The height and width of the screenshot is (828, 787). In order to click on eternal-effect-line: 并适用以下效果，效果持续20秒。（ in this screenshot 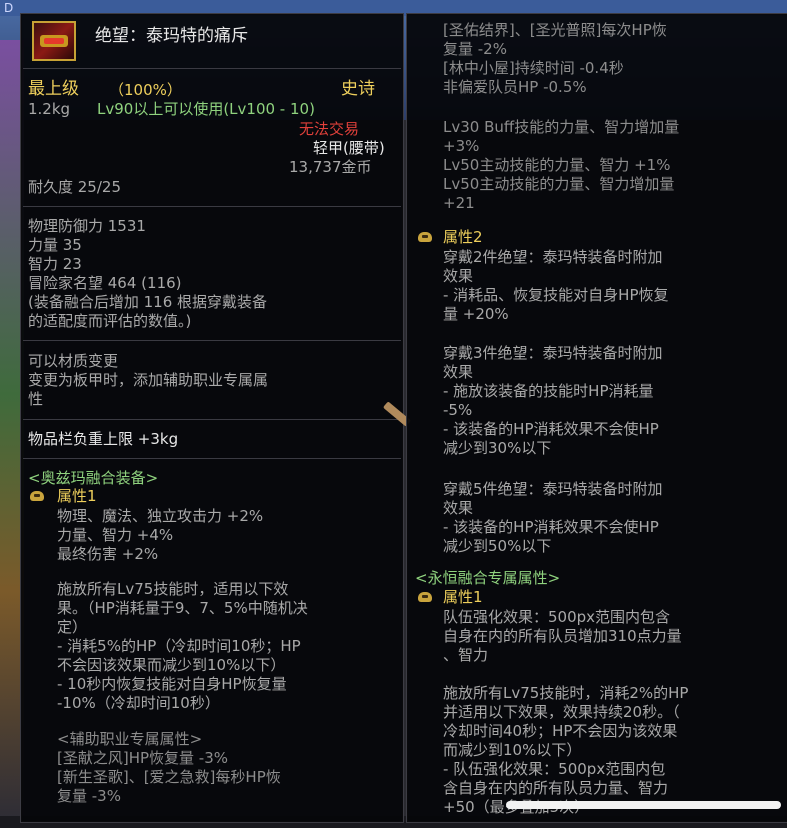, I will do `click(561, 712)`.